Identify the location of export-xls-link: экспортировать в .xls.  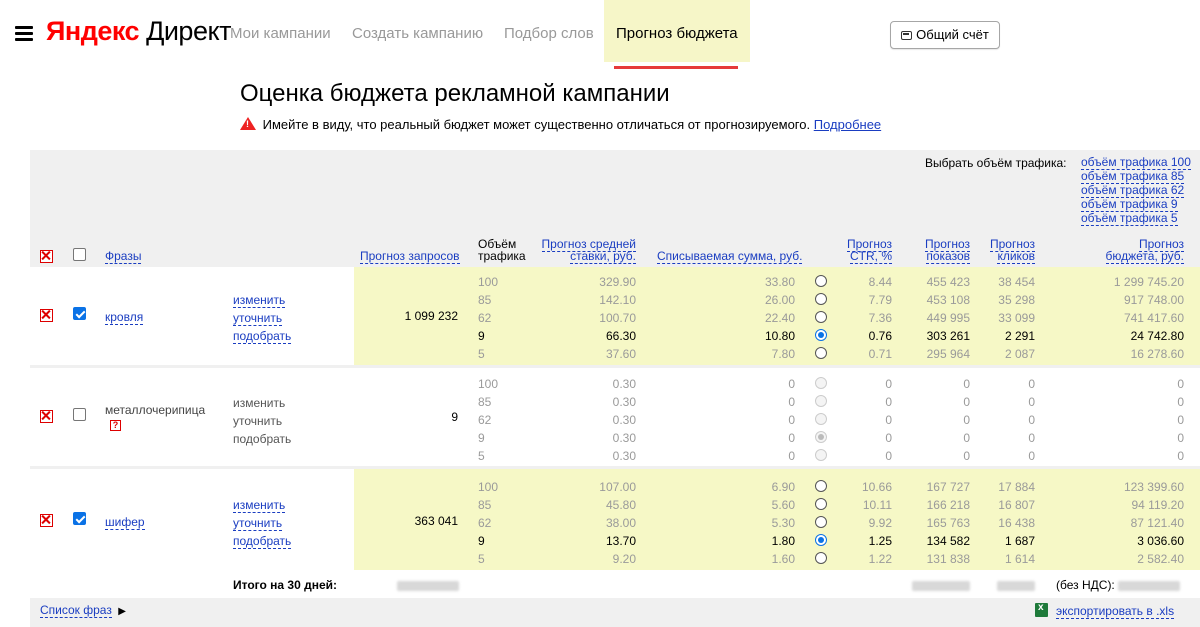
(1115, 611).